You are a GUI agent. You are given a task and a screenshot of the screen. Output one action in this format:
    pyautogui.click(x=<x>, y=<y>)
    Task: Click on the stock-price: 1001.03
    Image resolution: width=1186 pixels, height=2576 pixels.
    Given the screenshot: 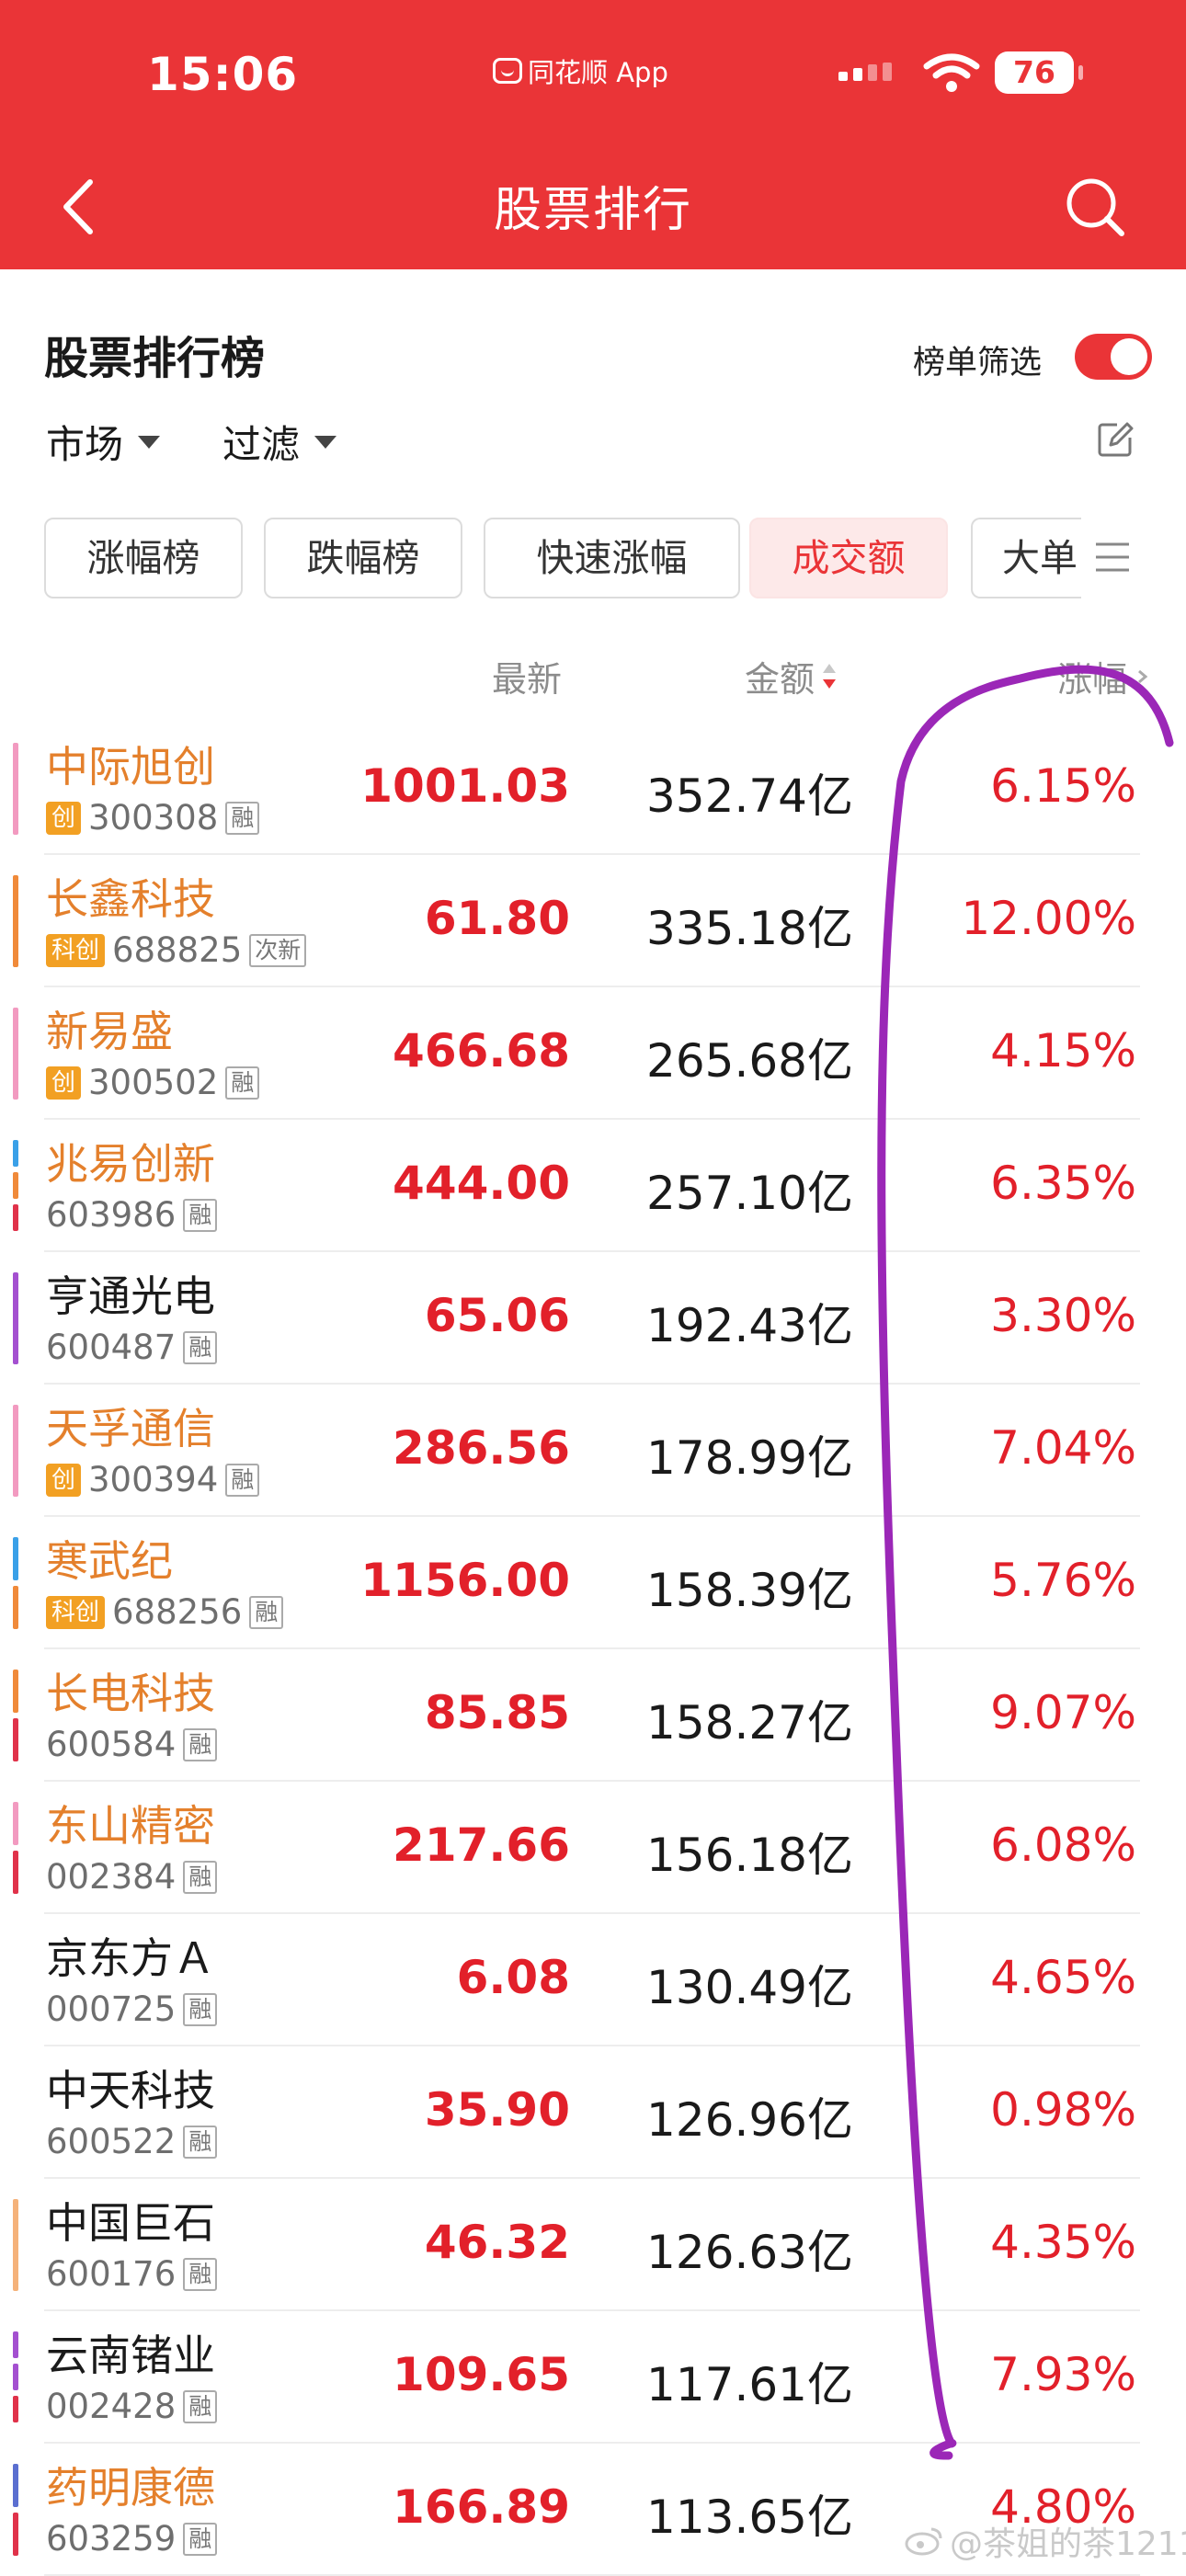 What is the action you would take?
    pyautogui.click(x=465, y=786)
    